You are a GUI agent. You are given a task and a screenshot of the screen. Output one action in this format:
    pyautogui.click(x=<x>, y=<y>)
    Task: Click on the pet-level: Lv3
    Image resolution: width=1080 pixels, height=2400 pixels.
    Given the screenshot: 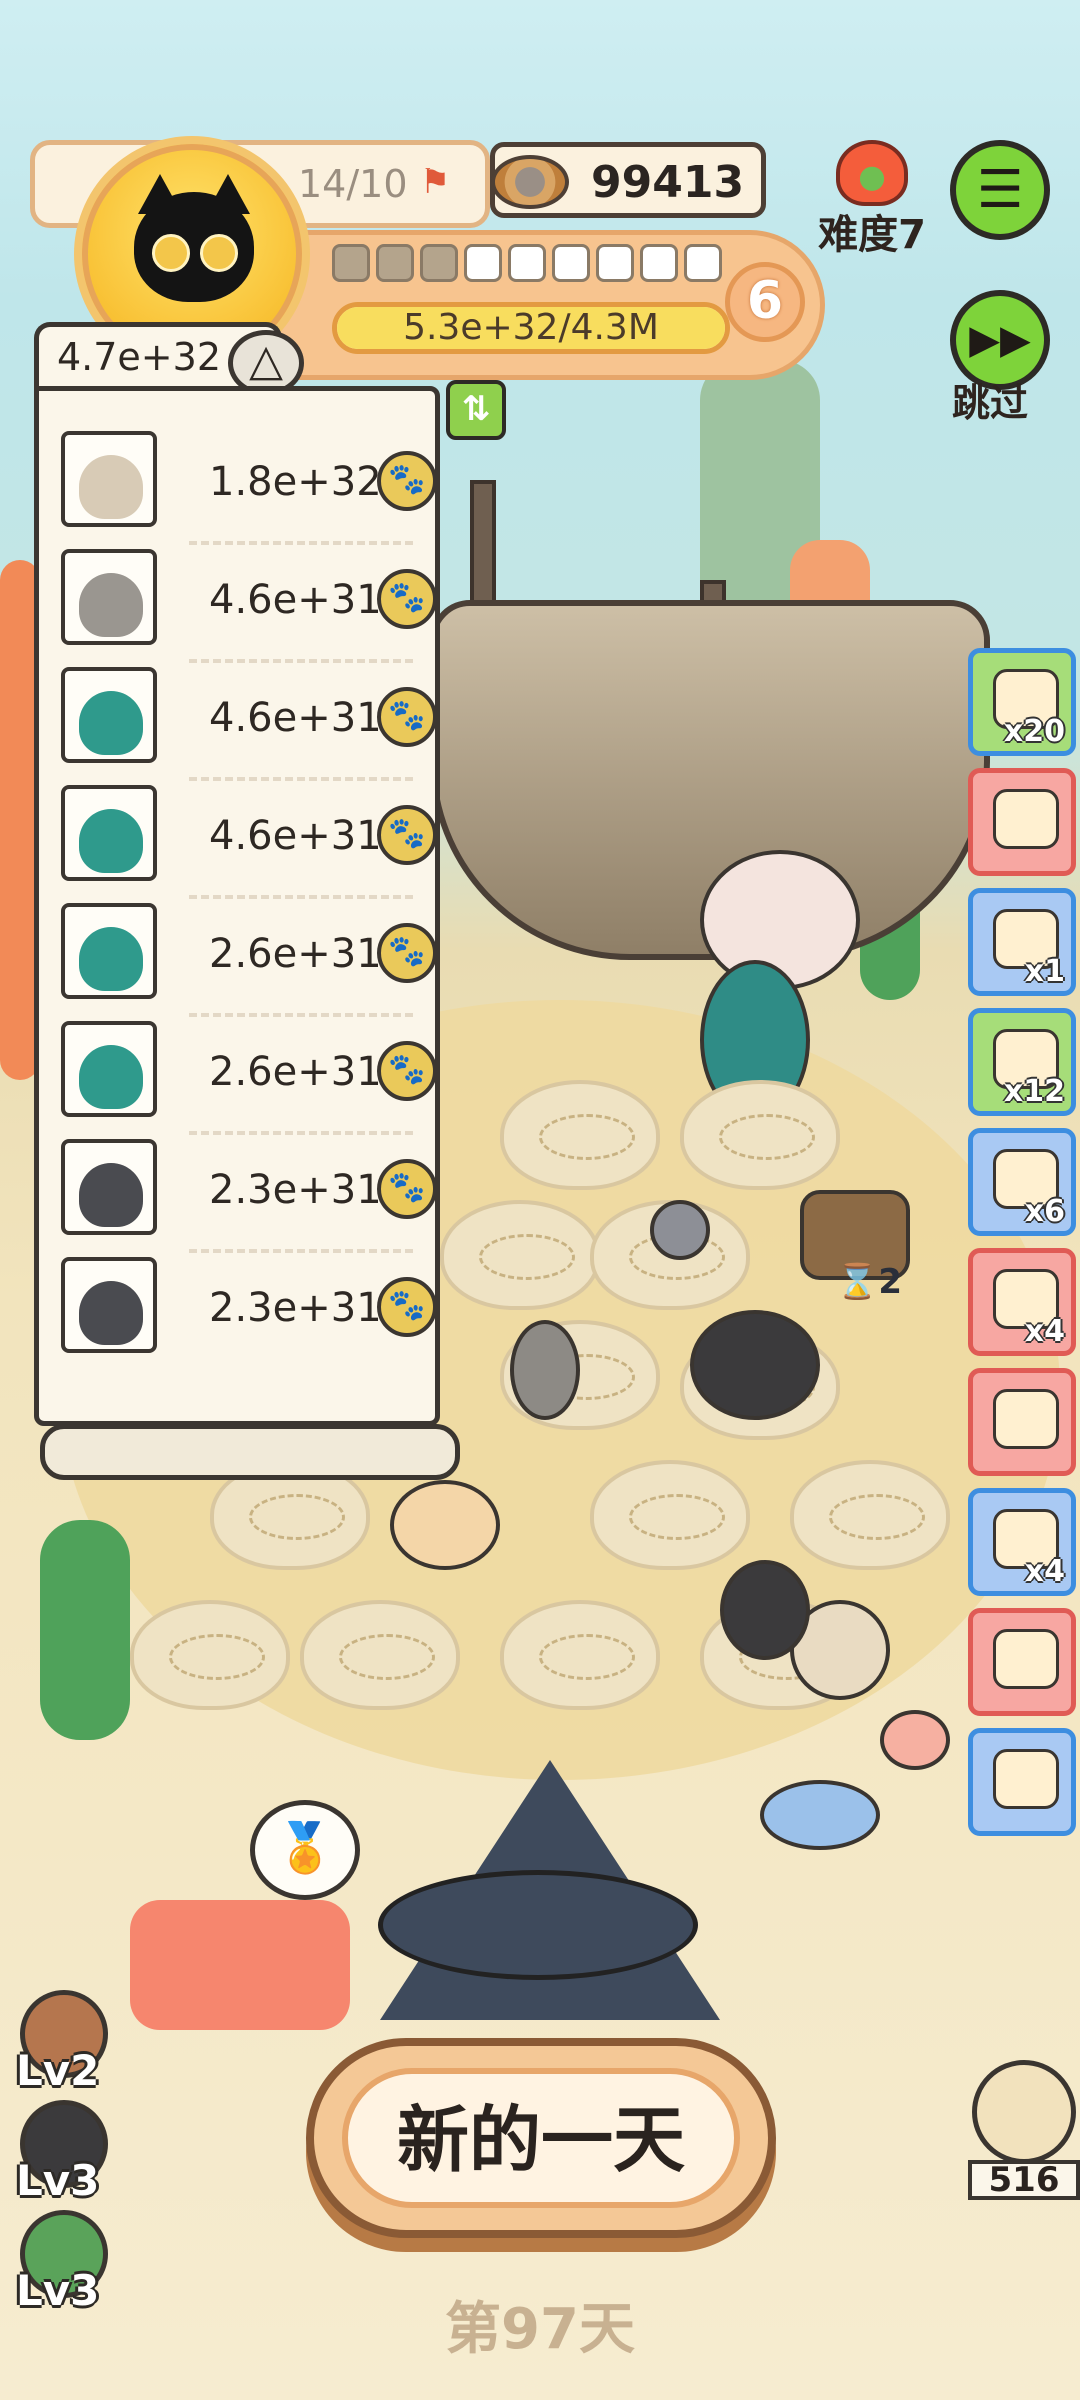 What is the action you would take?
    pyautogui.click(x=58, y=2180)
    